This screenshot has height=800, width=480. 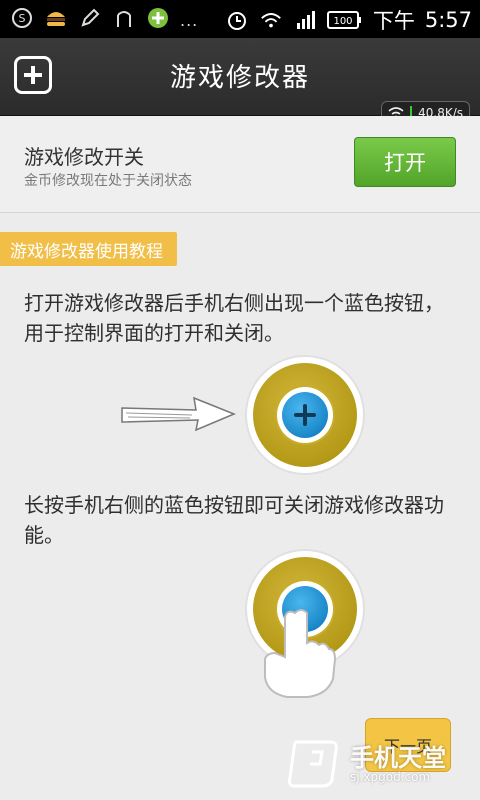 I want to click on alarm-icon, so click(x=237, y=20).